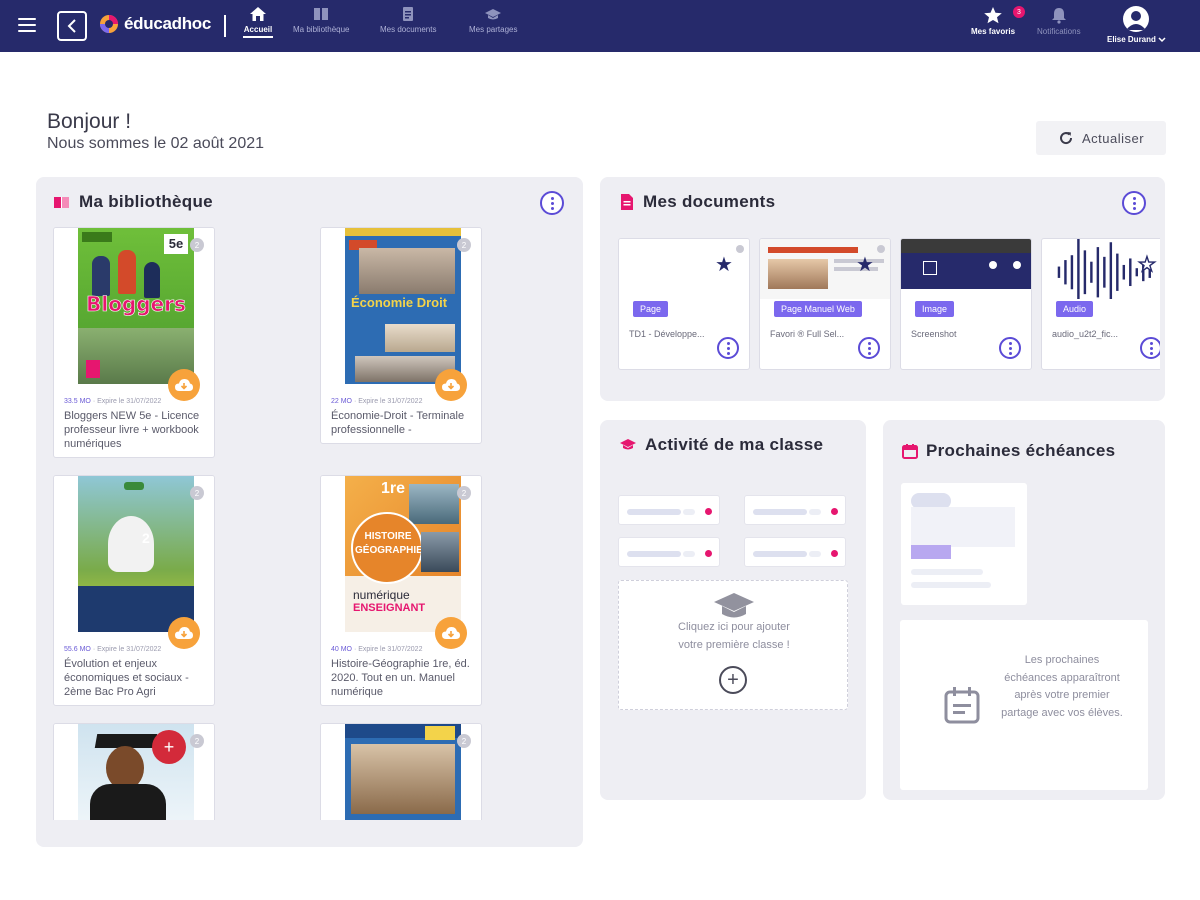 The width and height of the screenshot is (1200, 900). Describe the element at coordinates (133, 202) in the screenshot. I see `library-header: Ma bibliothèque` at that location.